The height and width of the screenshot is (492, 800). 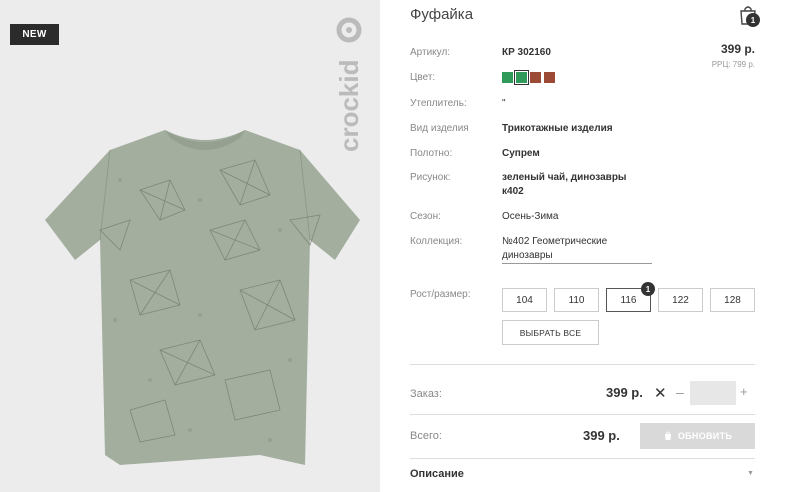 What do you see at coordinates (530, 216) in the screenshot?
I see `season-value: Осень-Зима` at bounding box center [530, 216].